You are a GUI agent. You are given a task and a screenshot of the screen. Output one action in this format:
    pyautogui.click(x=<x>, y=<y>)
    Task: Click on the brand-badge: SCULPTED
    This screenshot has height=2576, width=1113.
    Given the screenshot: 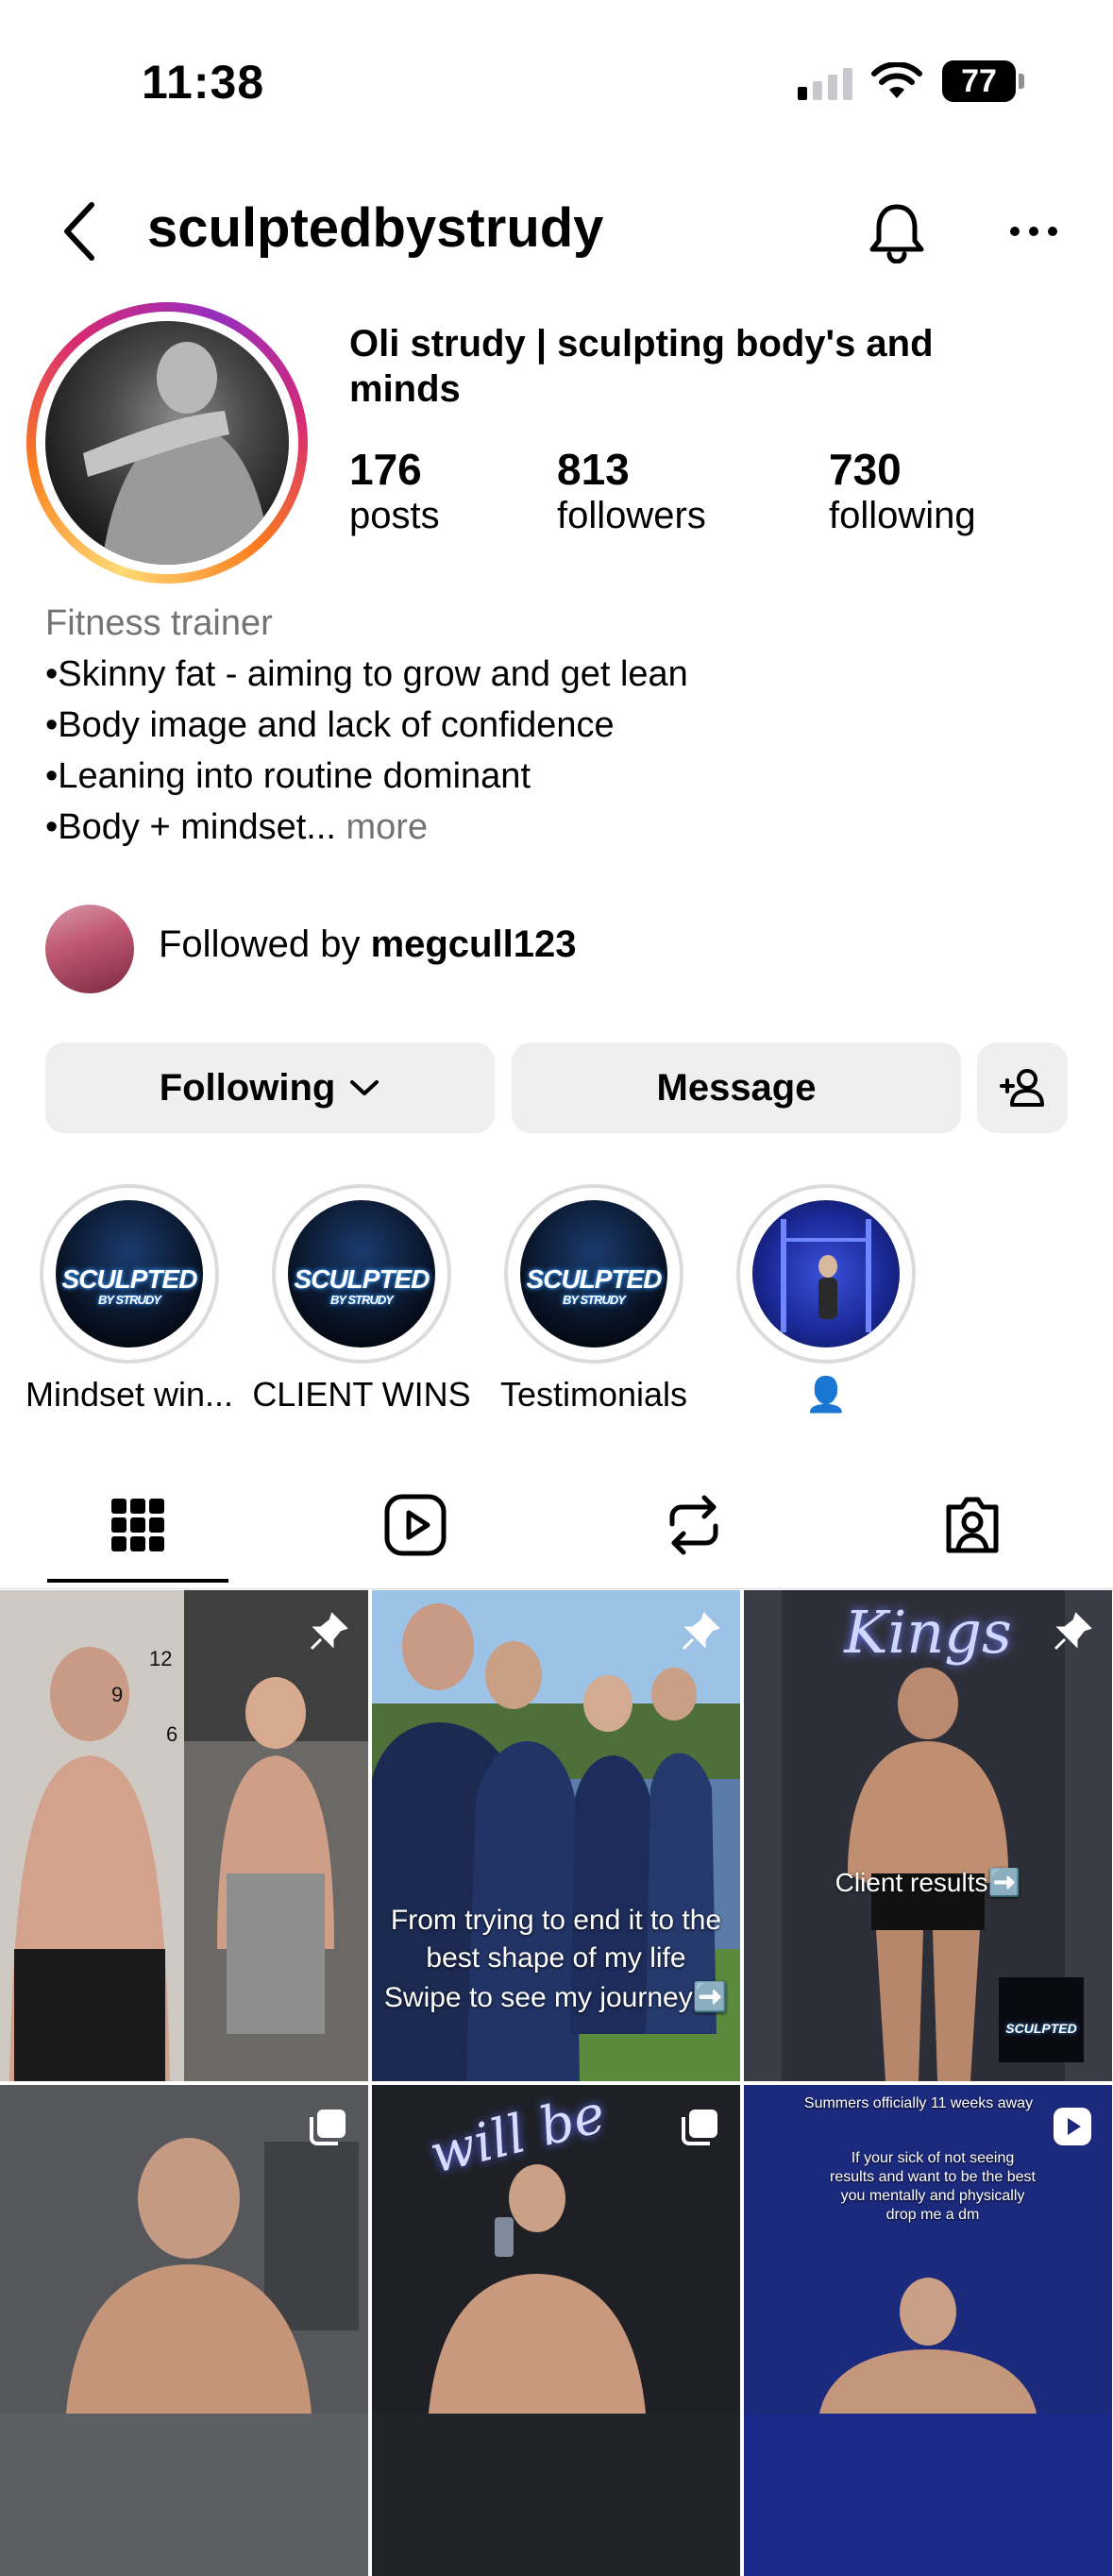 What is the action you would take?
    pyautogui.click(x=1041, y=2028)
    